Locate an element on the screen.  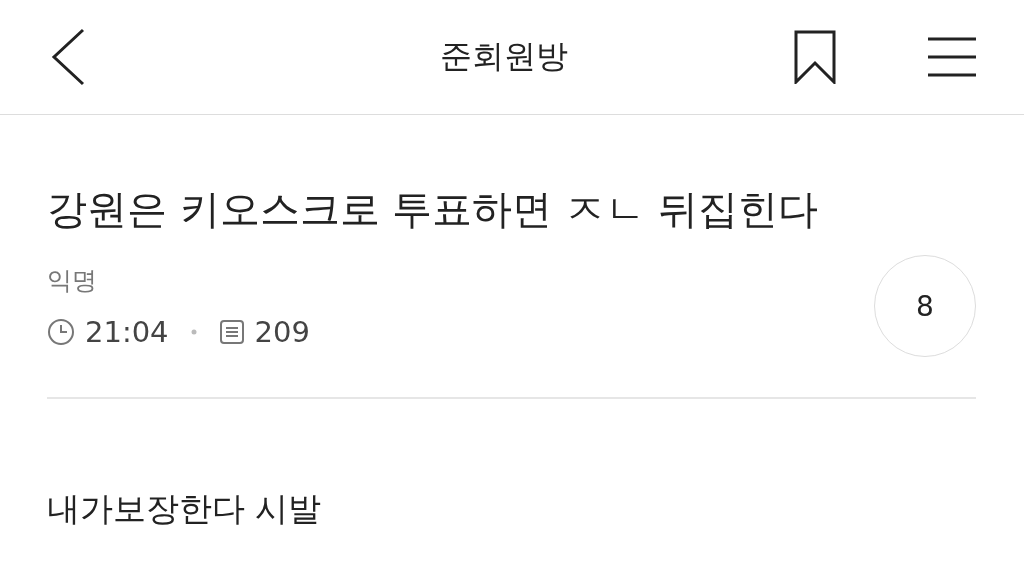
back-chevron-icon is located at coordinates (68, 57).